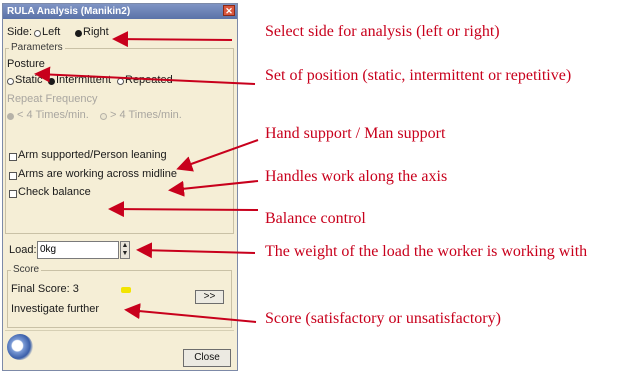 Image resolution: width=625 pixels, height=376 pixels. What do you see at coordinates (190, 313) in the screenshot?
I see `arrow-score` at bounding box center [190, 313].